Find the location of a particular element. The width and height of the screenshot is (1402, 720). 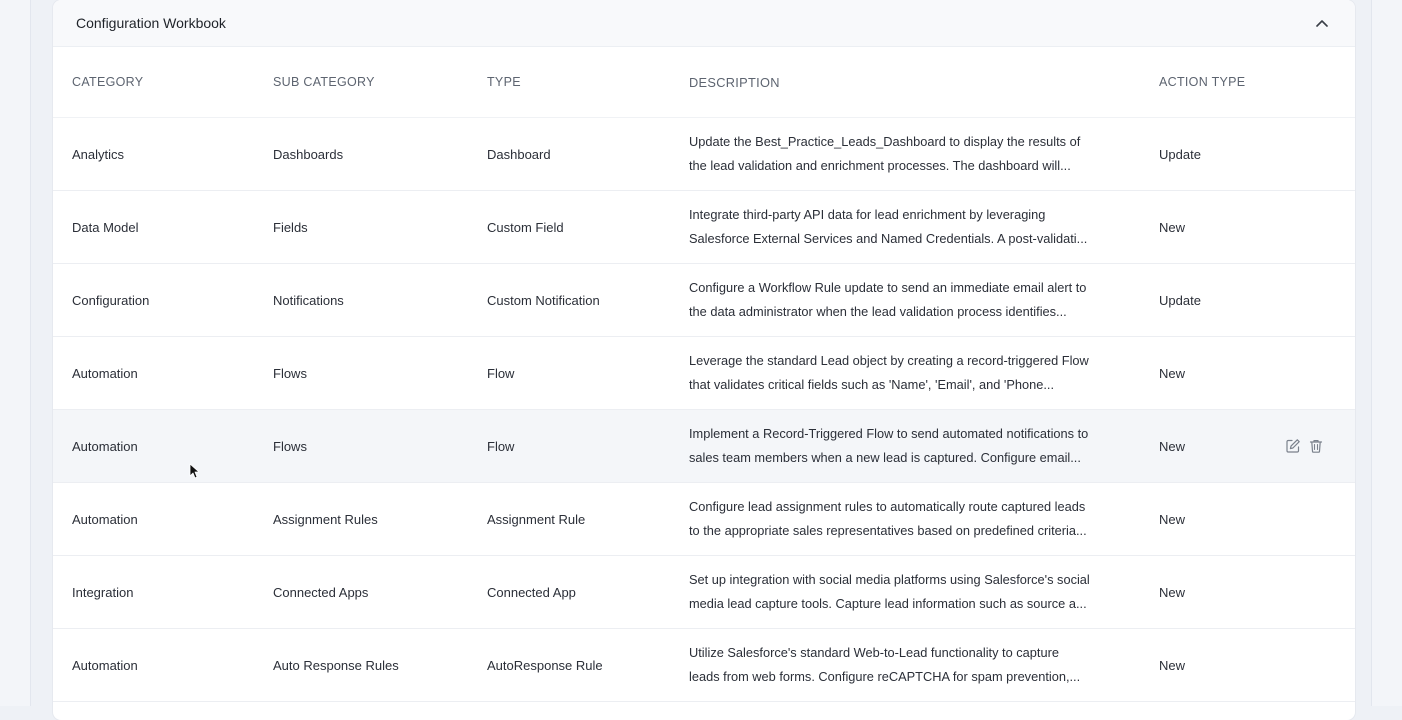

card-header: Configuration Workbook is located at coordinates (704, 23).